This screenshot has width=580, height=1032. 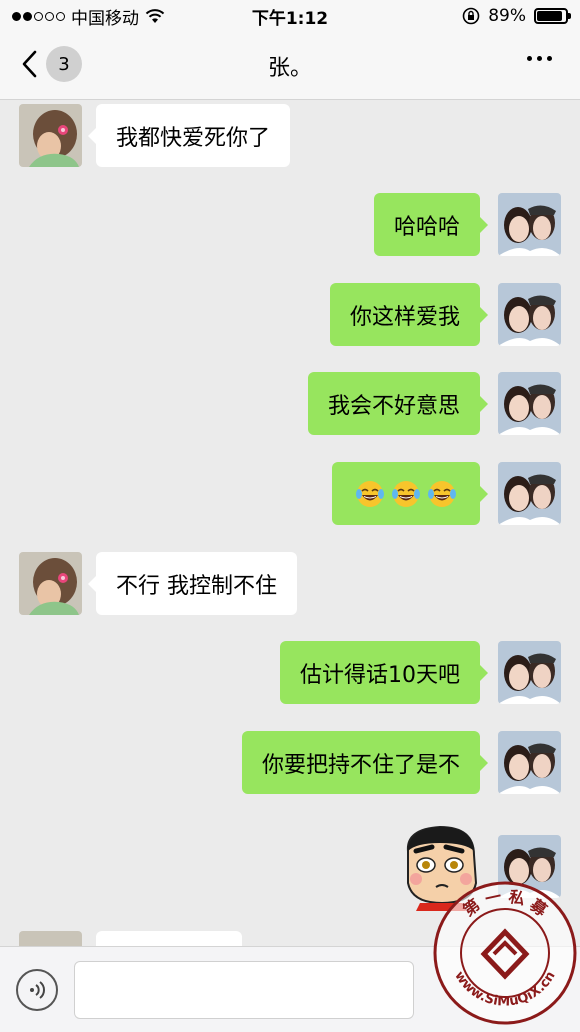 What do you see at coordinates (244, 990) in the screenshot?
I see `message-input` at bounding box center [244, 990].